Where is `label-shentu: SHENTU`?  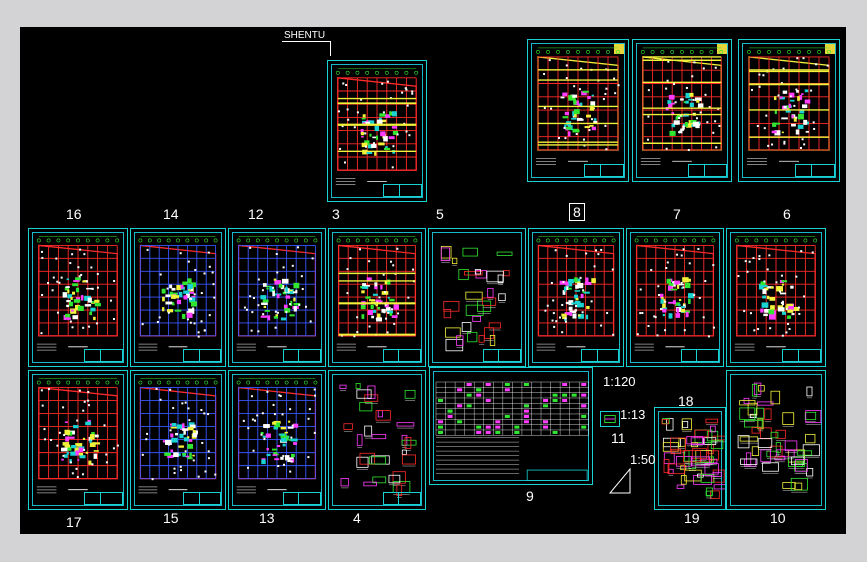 label-shentu: SHENTU is located at coordinates (305, 35).